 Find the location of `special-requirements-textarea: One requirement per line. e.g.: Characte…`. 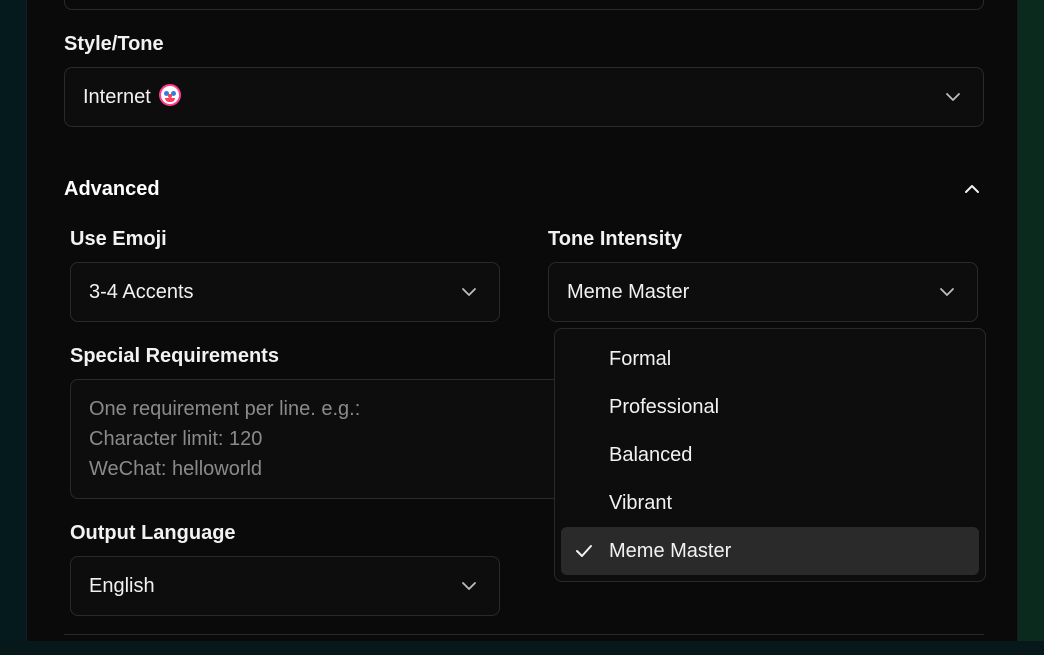

special-requirements-textarea: One requirement per line. e.g.: Characte… is located at coordinates (320, 439).